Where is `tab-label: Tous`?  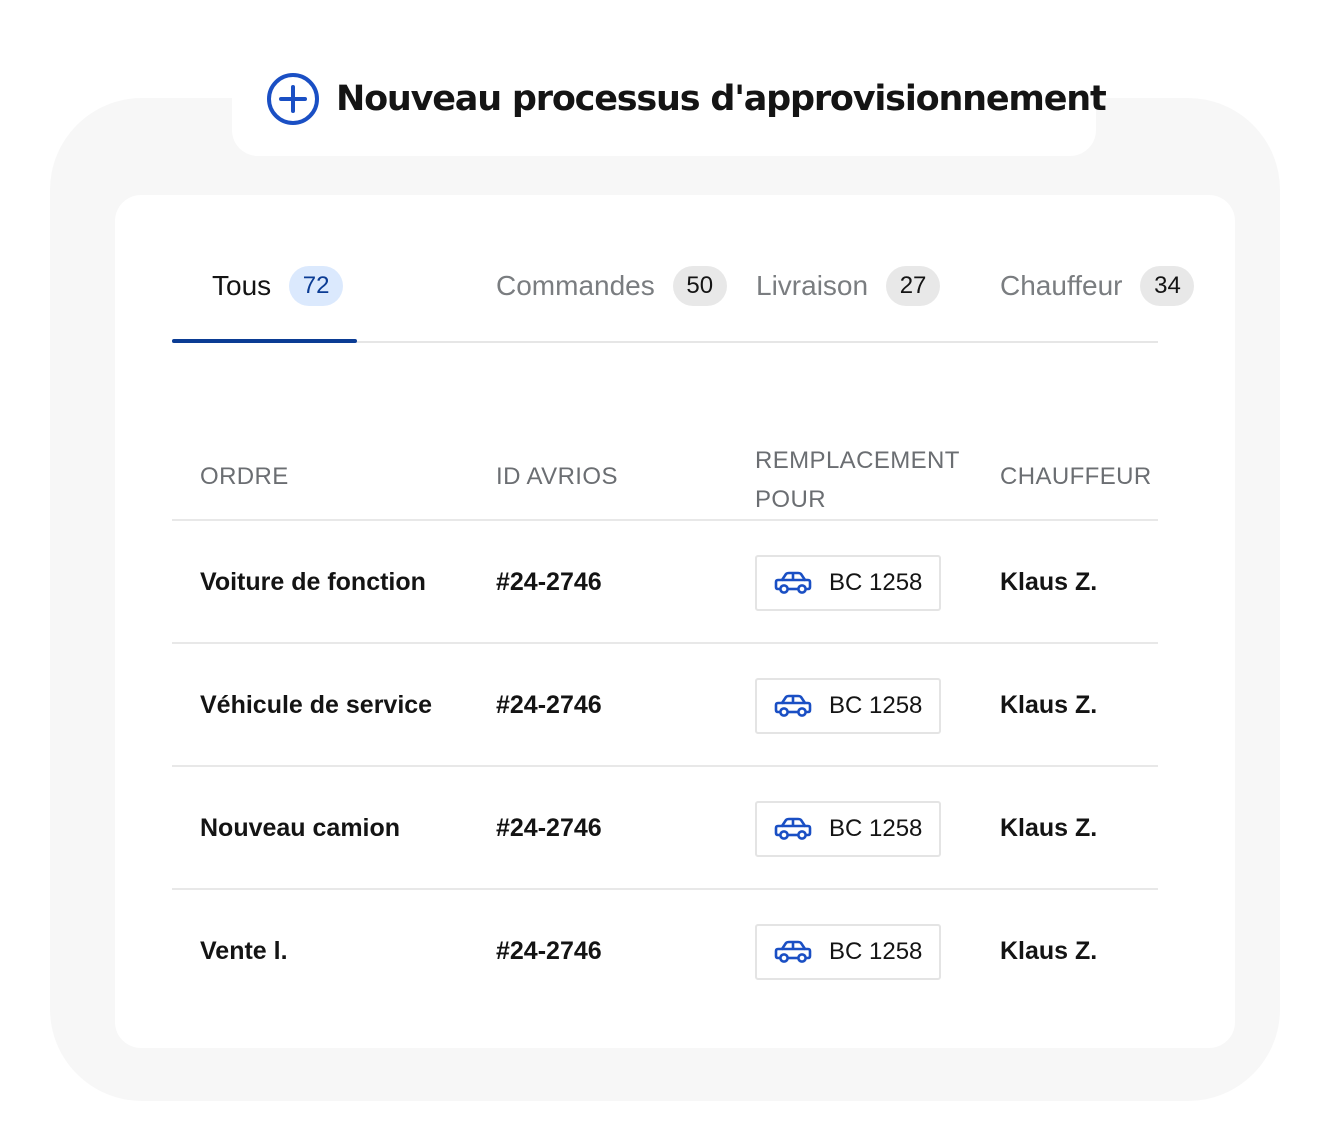 tab-label: Tous is located at coordinates (242, 285).